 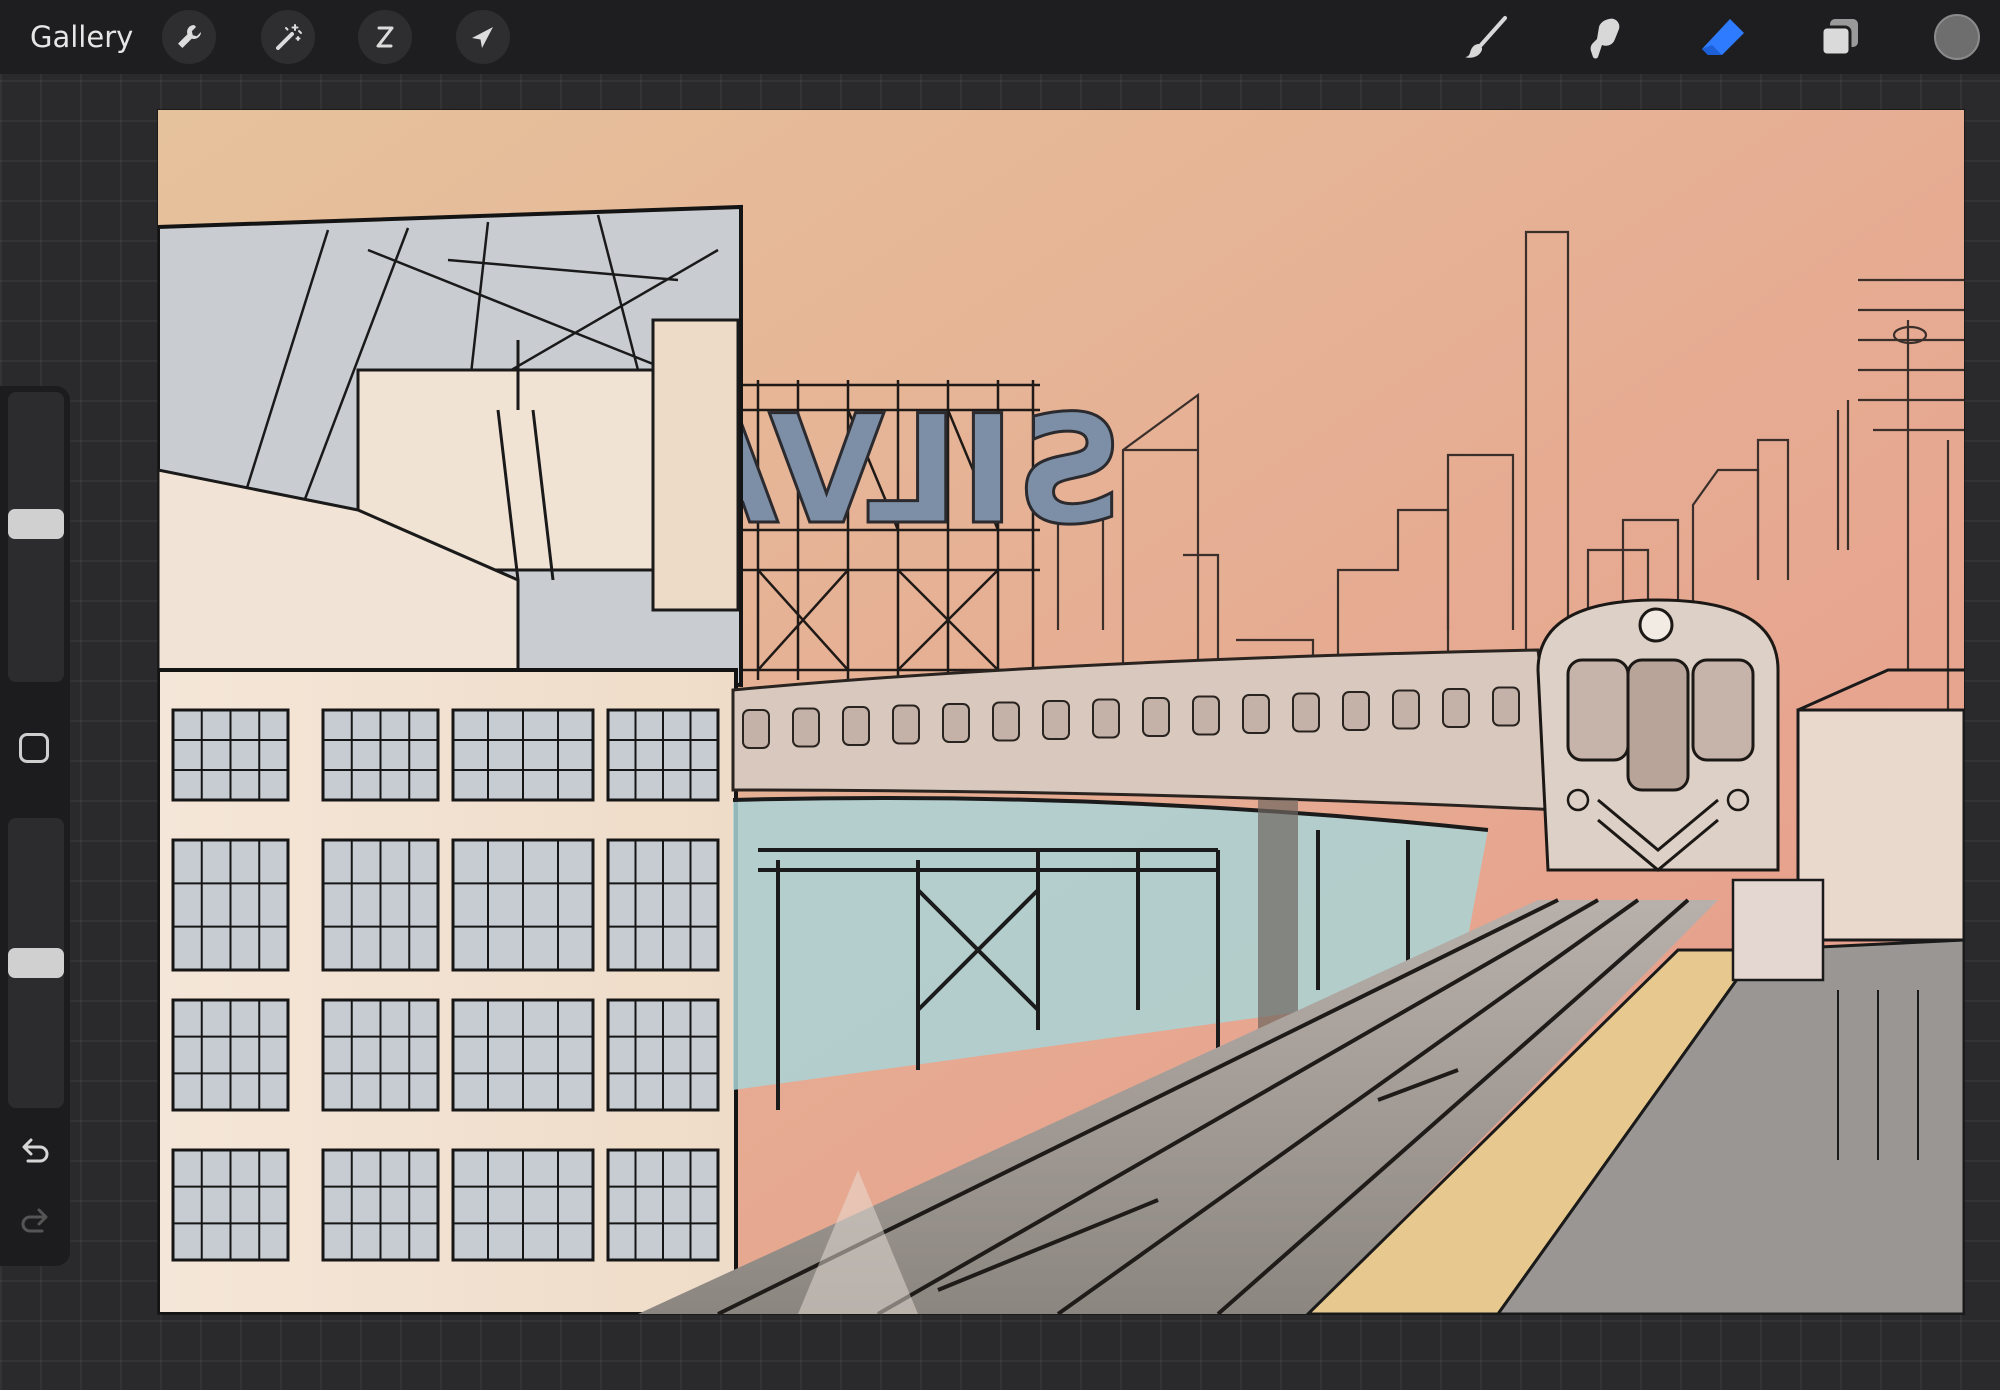 I want to click on top-toolbar: Gallery, so click(x=1000, y=37).